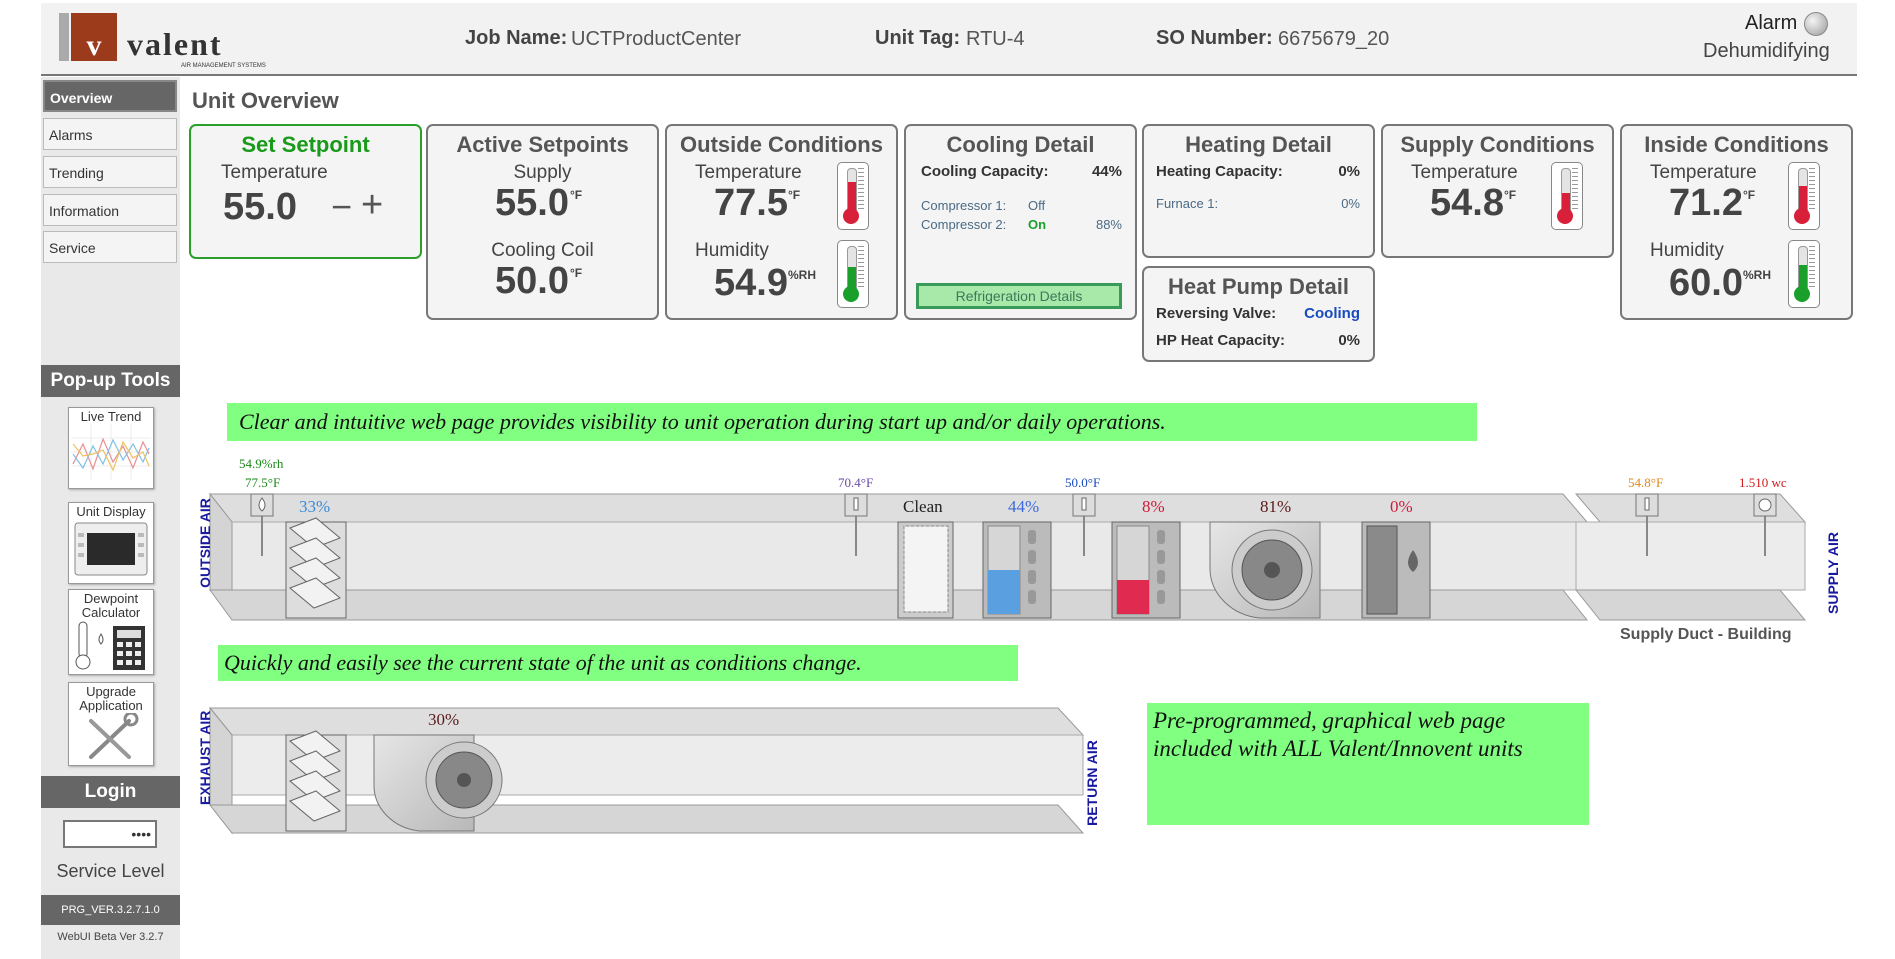  What do you see at coordinates (856, 505) in the screenshot?
I see `mixed-air-sensor-icon` at bounding box center [856, 505].